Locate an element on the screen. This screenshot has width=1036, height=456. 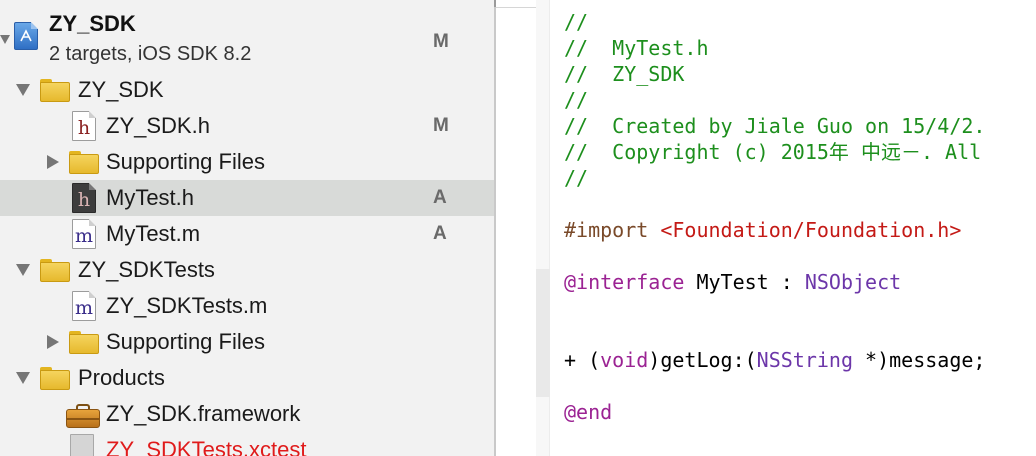
code-line-end: @end is located at coordinates (588, 412).